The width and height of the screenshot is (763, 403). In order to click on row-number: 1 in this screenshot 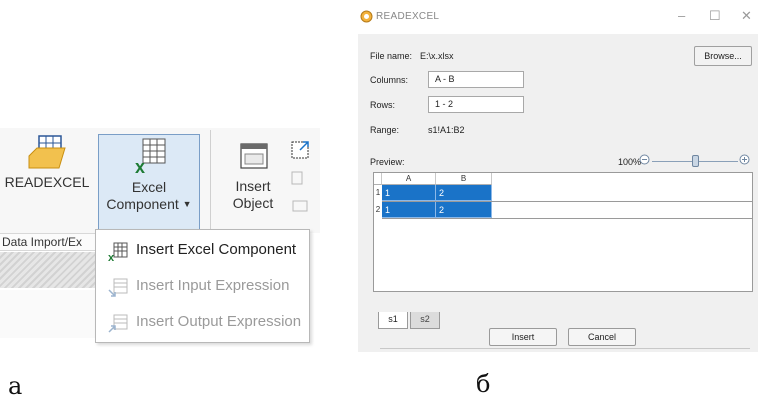, I will do `click(378, 192)`.